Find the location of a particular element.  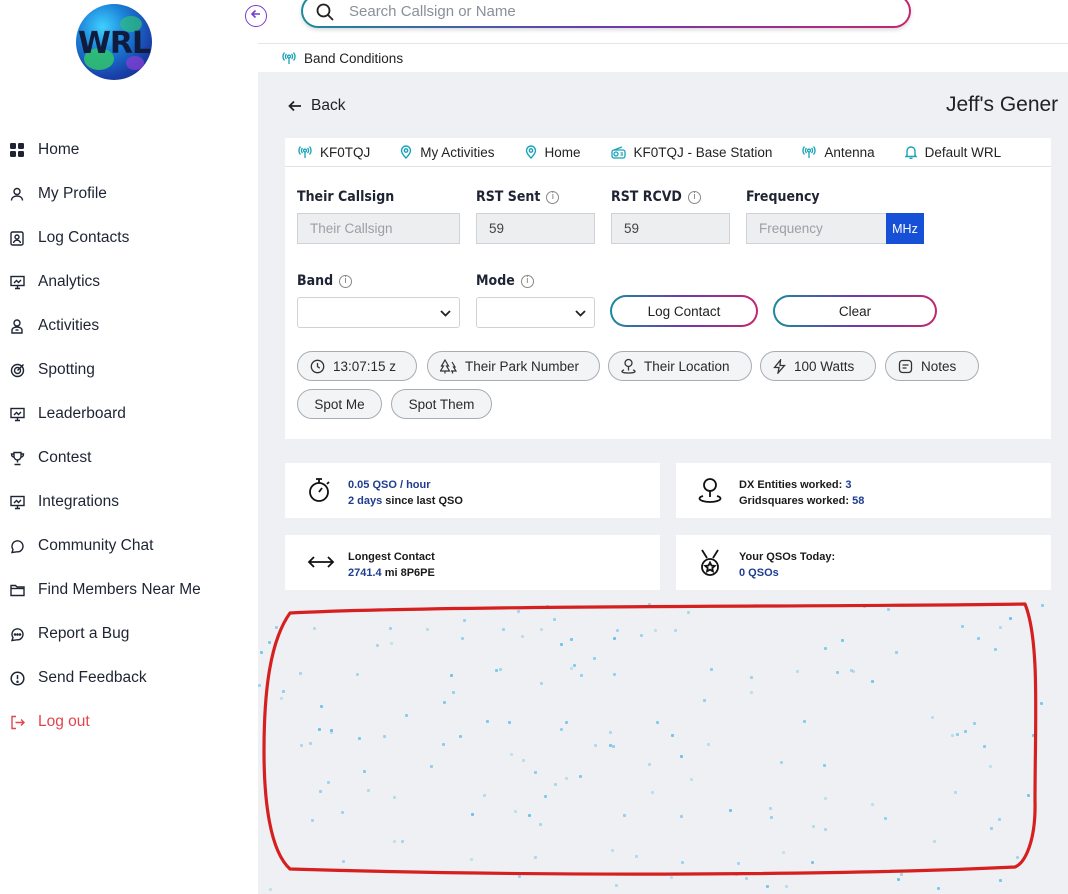

sidebar-item-log-contacts: Log Contacts is located at coordinates (129, 238).